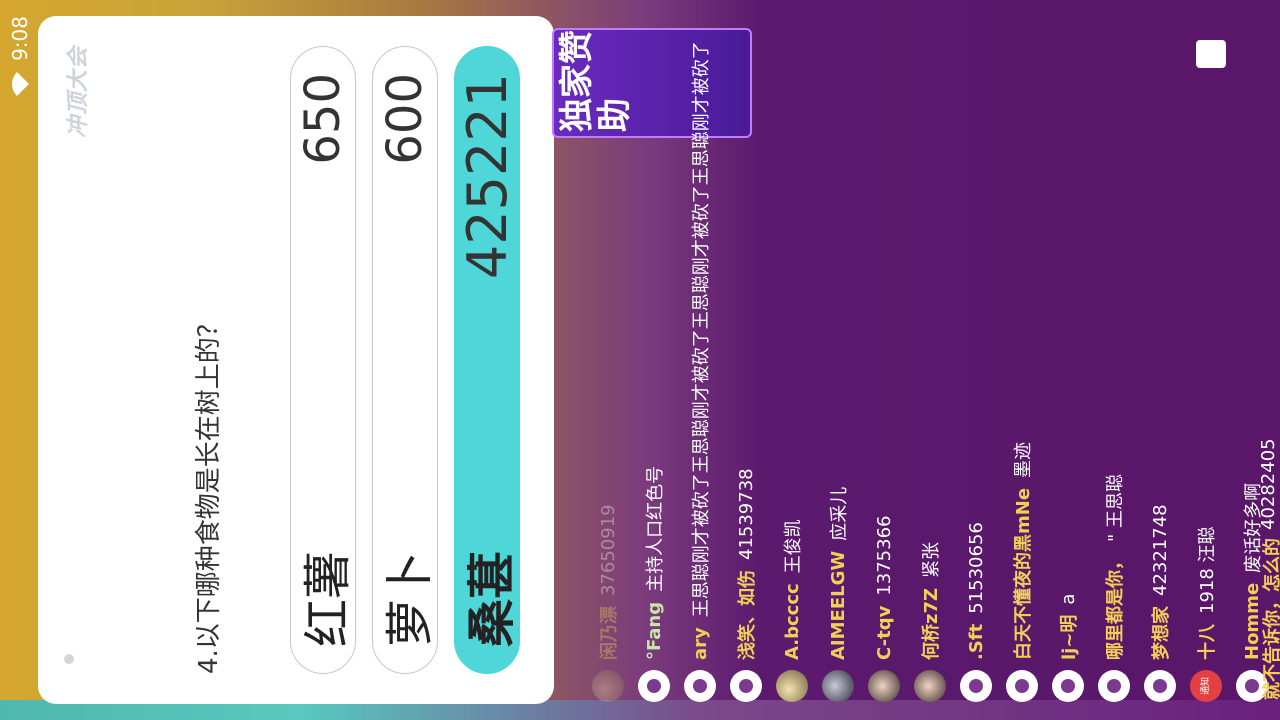 This screenshot has width=1280, height=720. What do you see at coordinates (323, 360) in the screenshot?
I see `answer-option-1: 红薯 650` at bounding box center [323, 360].